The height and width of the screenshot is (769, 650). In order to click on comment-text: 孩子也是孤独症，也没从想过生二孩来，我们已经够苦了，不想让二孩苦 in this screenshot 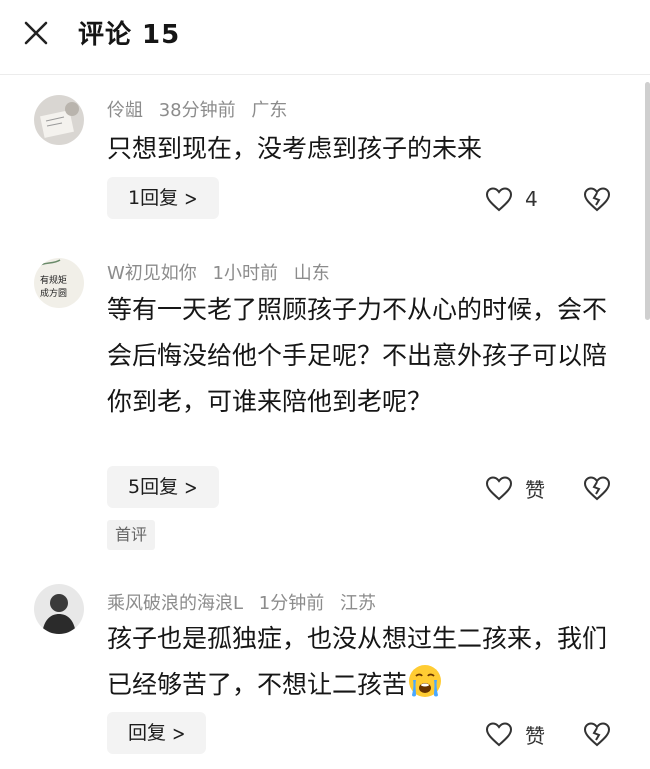, I will do `click(357, 662)`.